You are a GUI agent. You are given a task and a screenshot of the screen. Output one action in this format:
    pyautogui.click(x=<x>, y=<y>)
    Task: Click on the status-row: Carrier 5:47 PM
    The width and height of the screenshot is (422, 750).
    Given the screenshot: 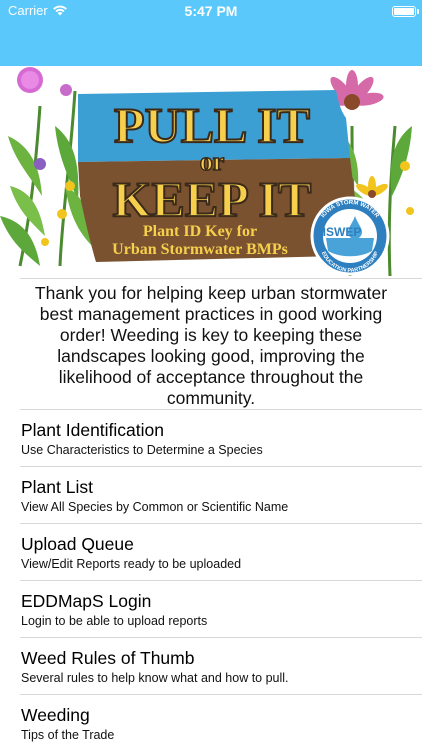 What is the action you would take?
    pyautogui.click(x=211, y=11)
    